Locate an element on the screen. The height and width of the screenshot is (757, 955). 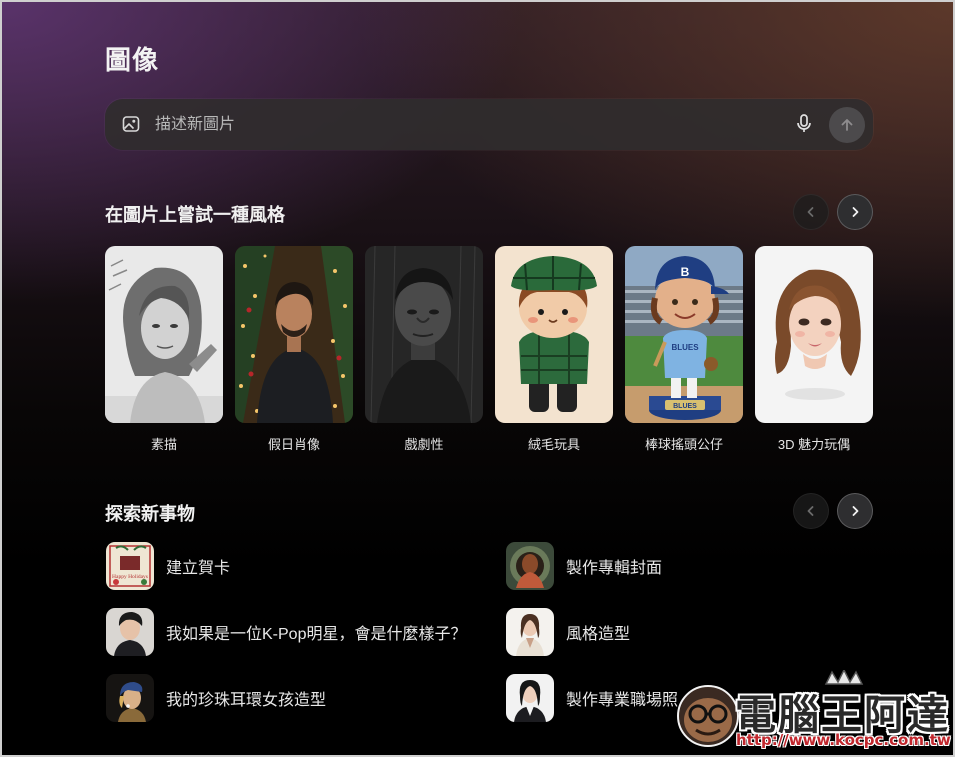
style-card-label: 素描 is located at coordinates (163, 444).